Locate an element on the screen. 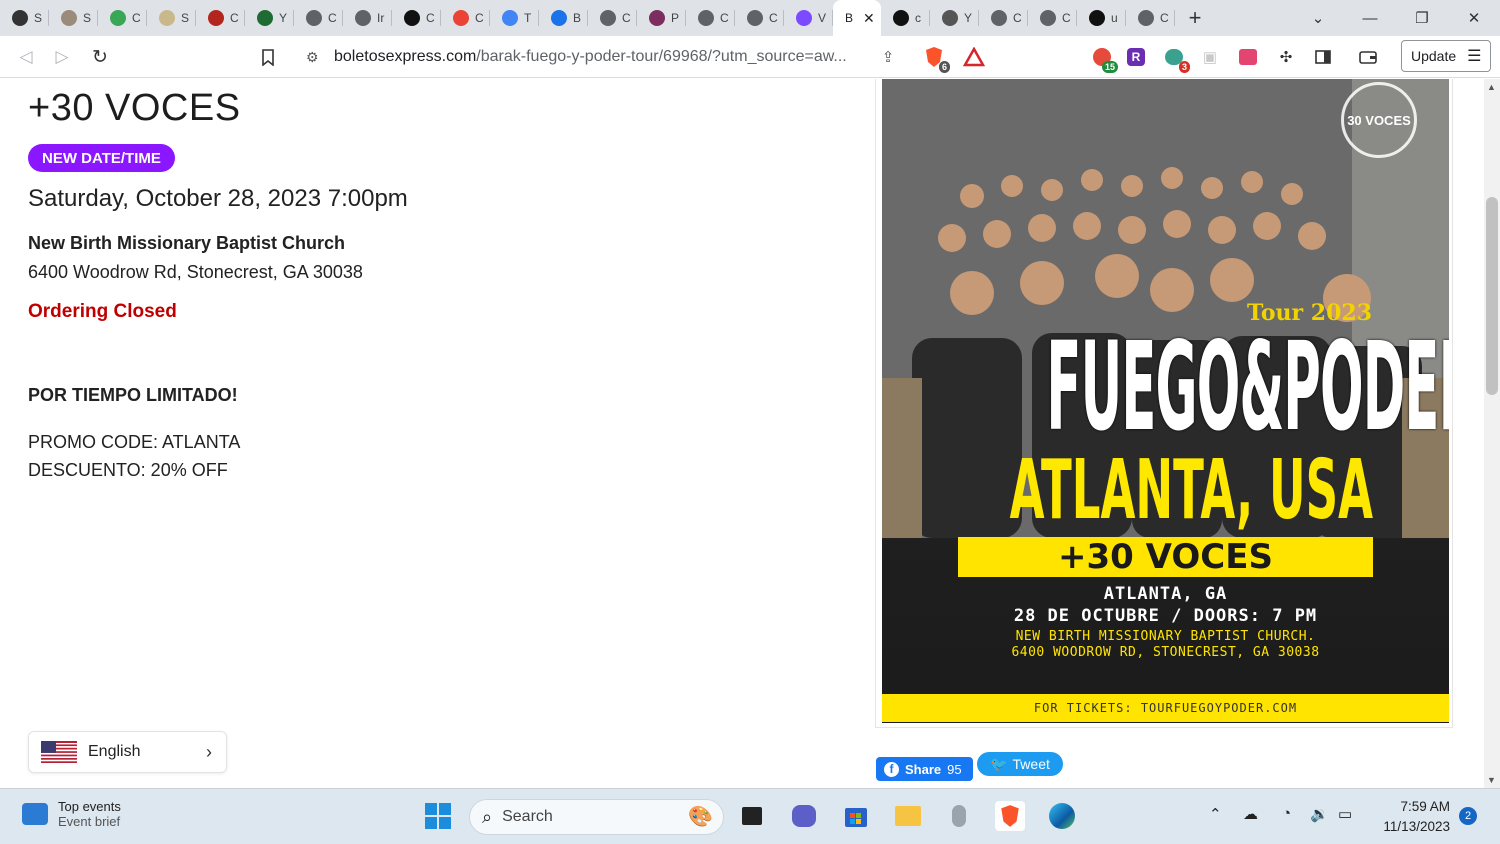 The image size is (1500, 844). wifi-icon: ◔ is located at coordinates (1286, 813).